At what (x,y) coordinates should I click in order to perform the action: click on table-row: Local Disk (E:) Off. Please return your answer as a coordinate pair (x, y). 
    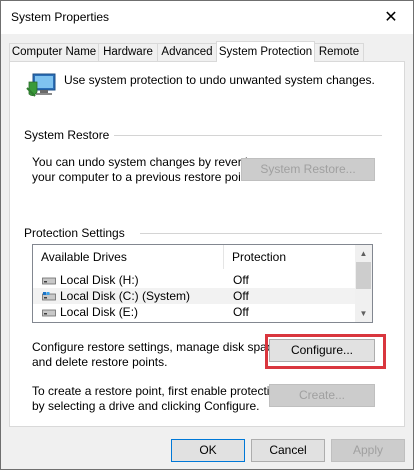
    Looking at the image, I should click on (194, 312).